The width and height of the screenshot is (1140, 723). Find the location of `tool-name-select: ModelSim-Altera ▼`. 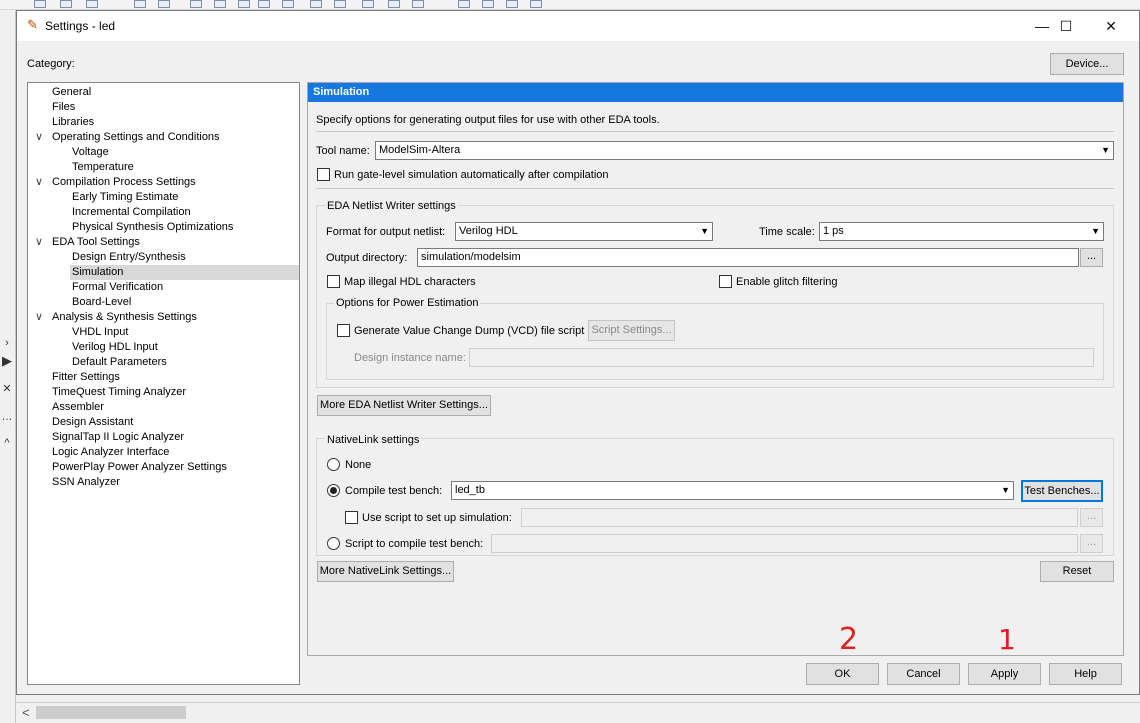

tool-name-select: ModelSim-Altera ▼ is located at coordinates (744, 150).